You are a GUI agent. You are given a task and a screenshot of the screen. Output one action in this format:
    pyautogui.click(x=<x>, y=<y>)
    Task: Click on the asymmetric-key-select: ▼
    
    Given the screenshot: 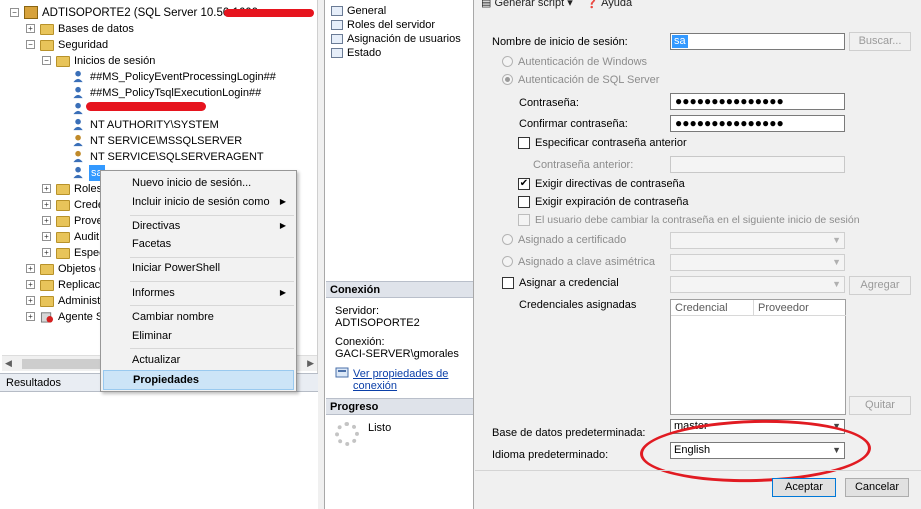 What is the action you would take?
    pyautogui.click(x=757, y=262)
    